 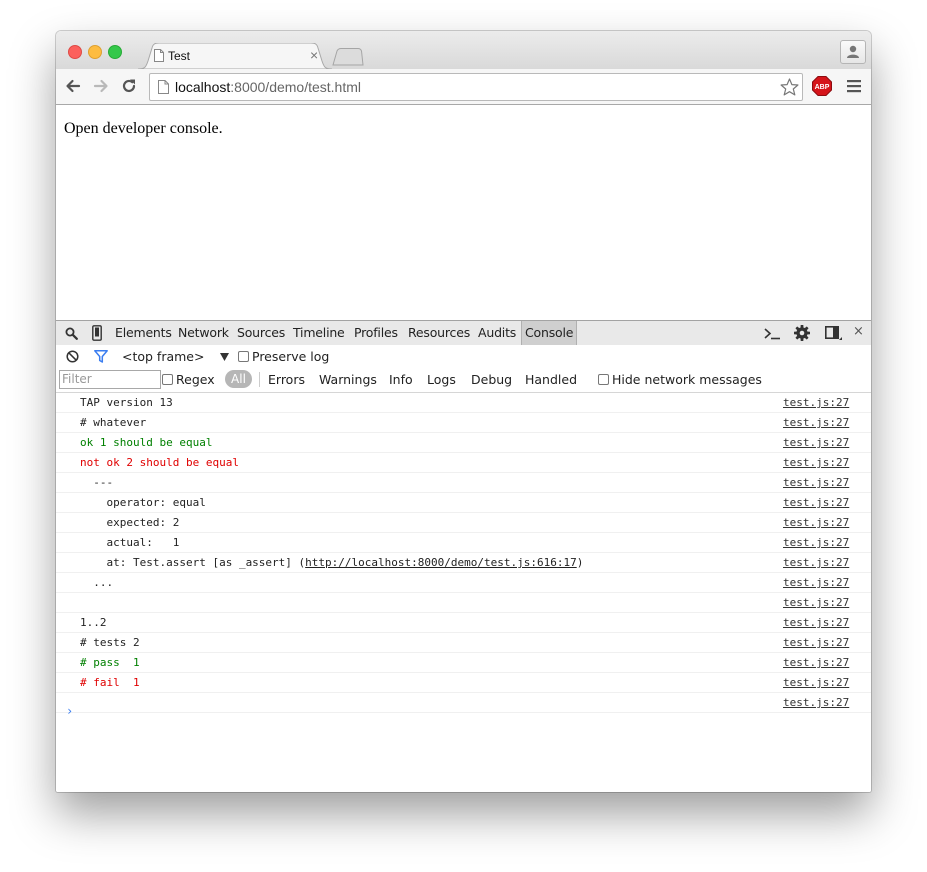 I want to click on tab-elements: Elements, so click(x=143, y=332).